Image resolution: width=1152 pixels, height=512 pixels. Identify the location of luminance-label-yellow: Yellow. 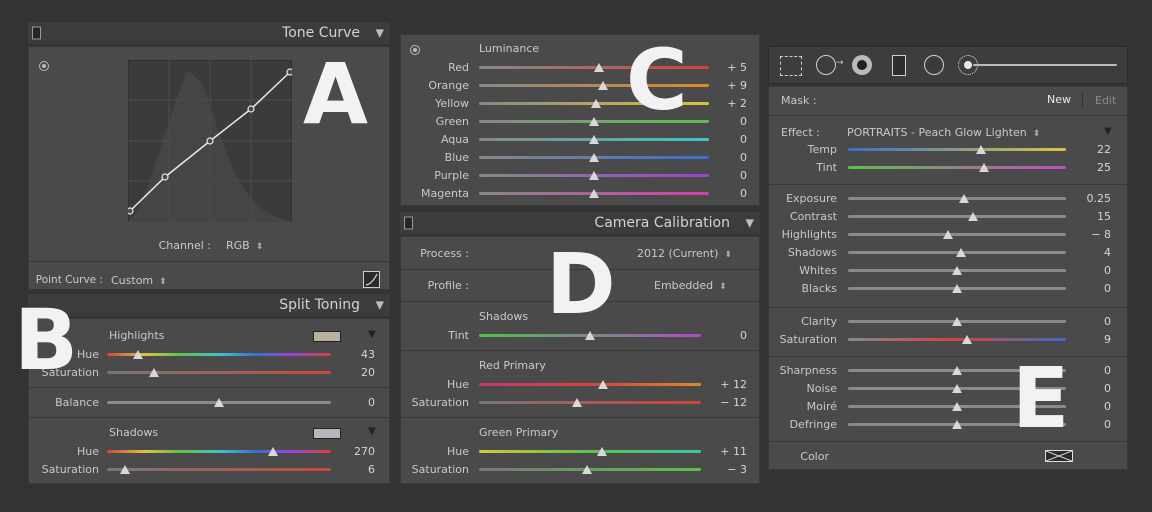
(452, 103).